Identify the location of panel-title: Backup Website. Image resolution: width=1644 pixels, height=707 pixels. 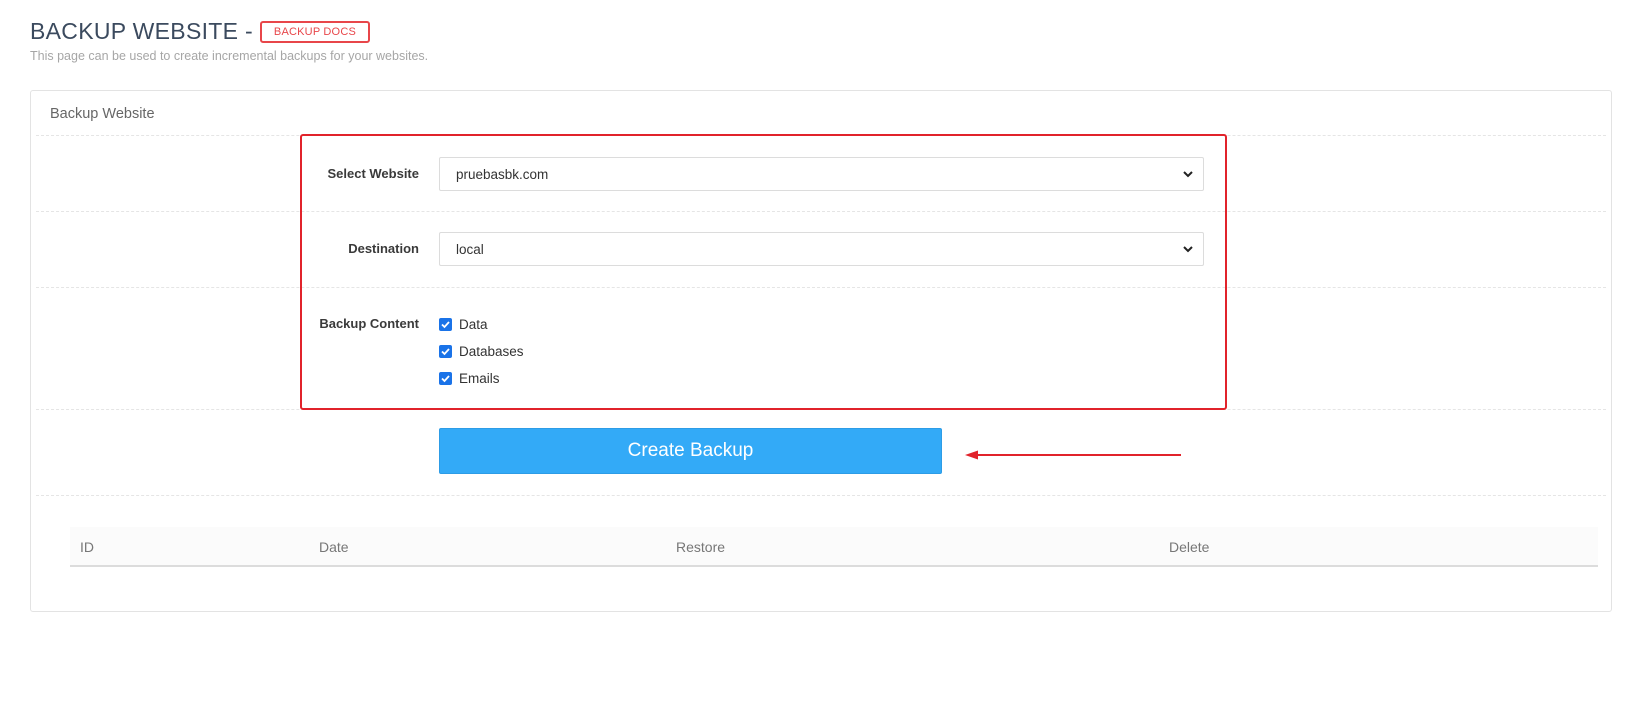
(102, 114).